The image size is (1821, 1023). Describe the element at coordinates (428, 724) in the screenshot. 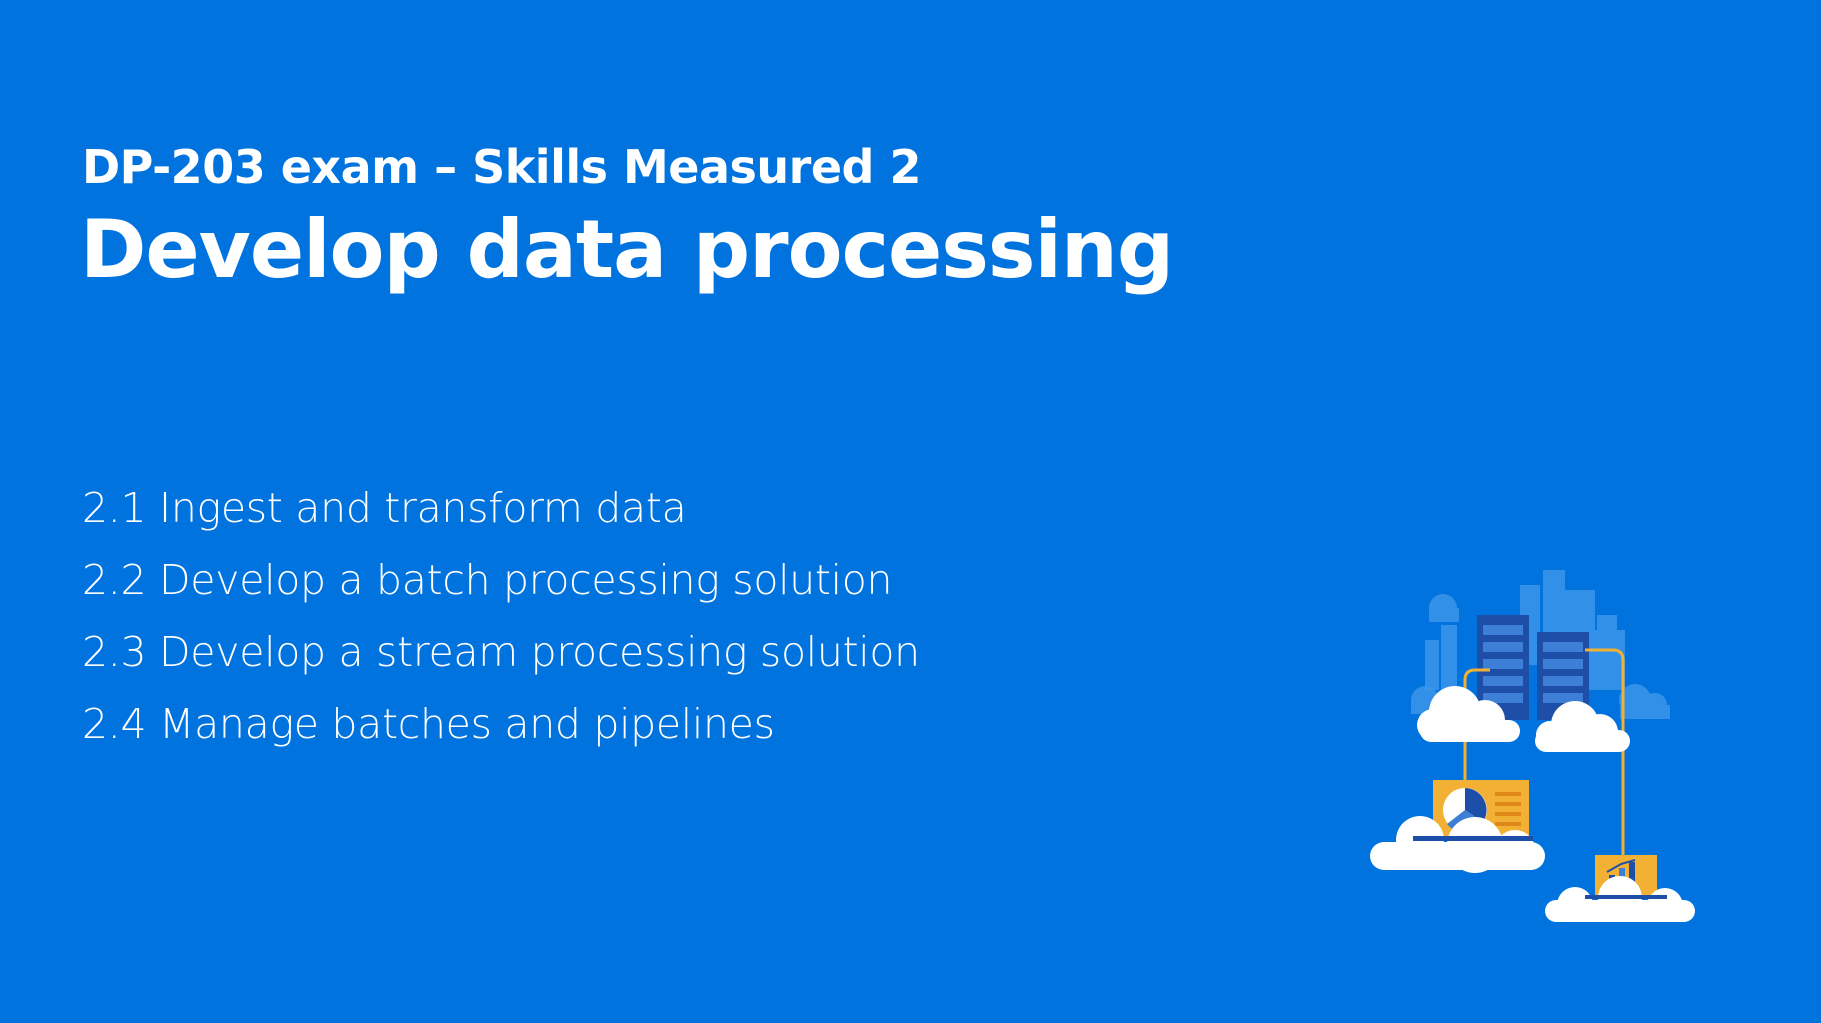

I see `skill-item: 2.4 Manage batches and pipelines` at that location.